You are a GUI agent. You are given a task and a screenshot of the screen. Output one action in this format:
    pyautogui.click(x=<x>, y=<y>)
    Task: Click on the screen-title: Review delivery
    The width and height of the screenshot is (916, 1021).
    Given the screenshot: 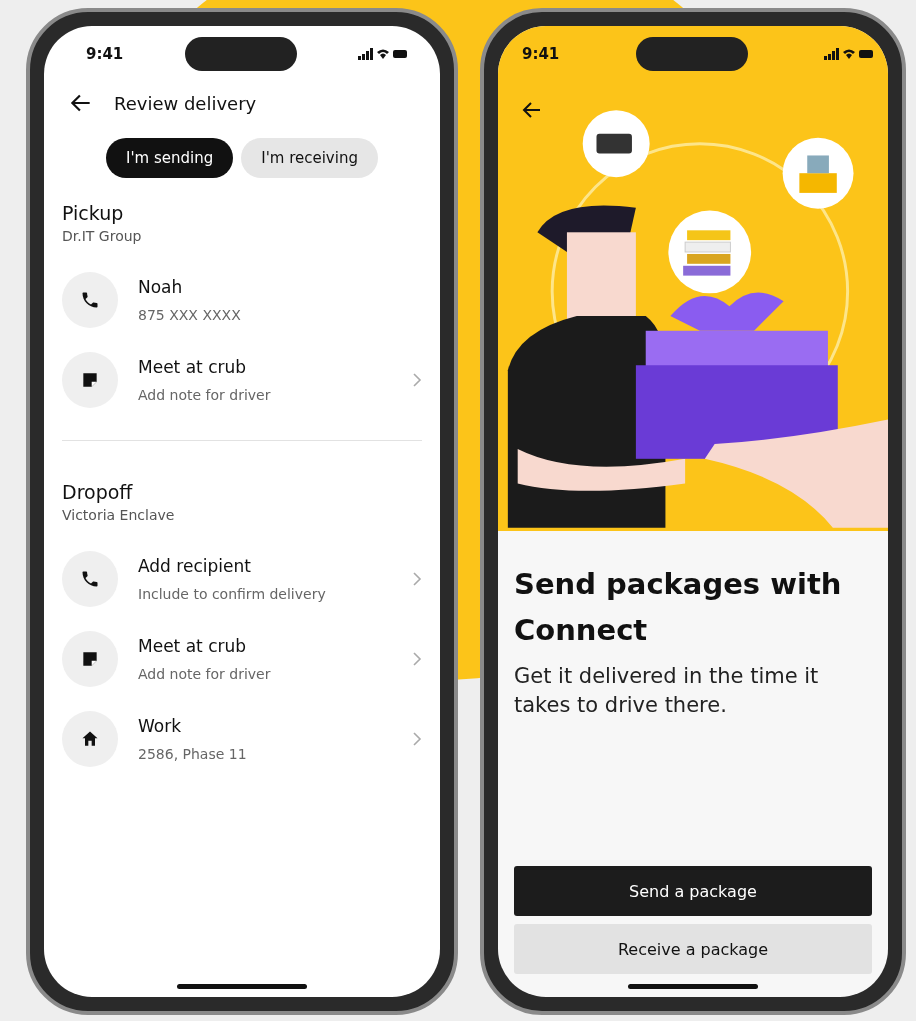 What is the action you would take?
    pyautogui.click(x=185, y=103)
    